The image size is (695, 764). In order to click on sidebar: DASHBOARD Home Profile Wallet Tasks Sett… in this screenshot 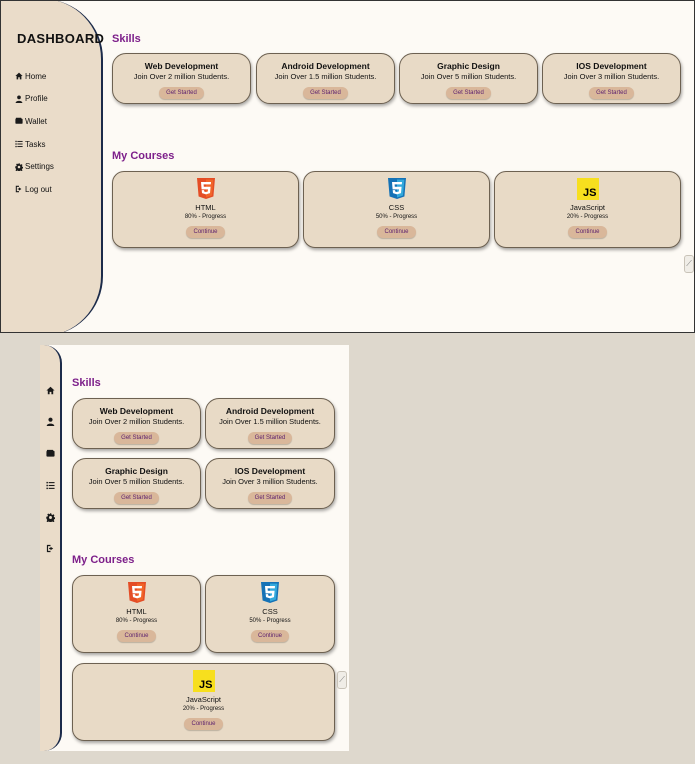, I will do `click(53, 166)`.